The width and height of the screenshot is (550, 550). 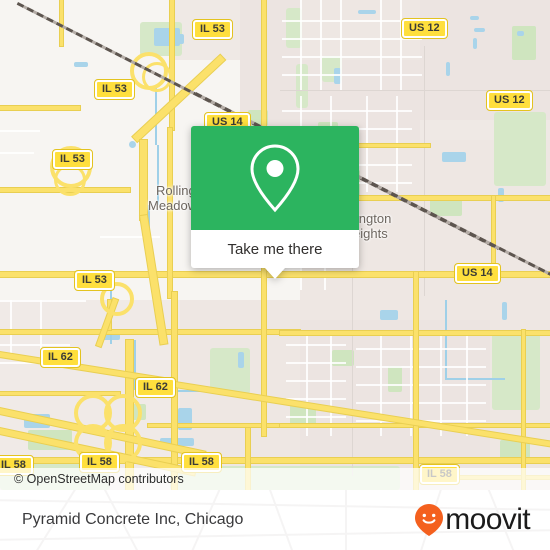 I want to click on boundary-line, so click(x=424, y=171).